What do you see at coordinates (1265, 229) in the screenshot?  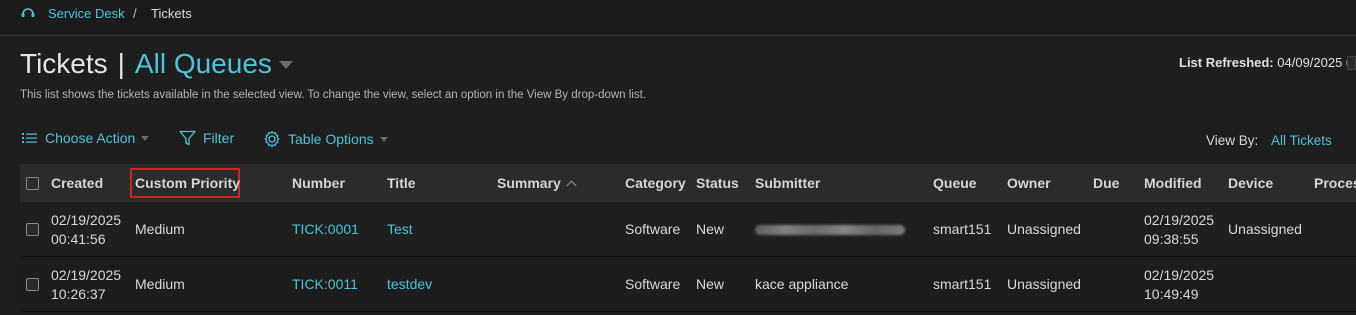 I see `cell-device: Unassigned` at bounding box center [1265, 229].